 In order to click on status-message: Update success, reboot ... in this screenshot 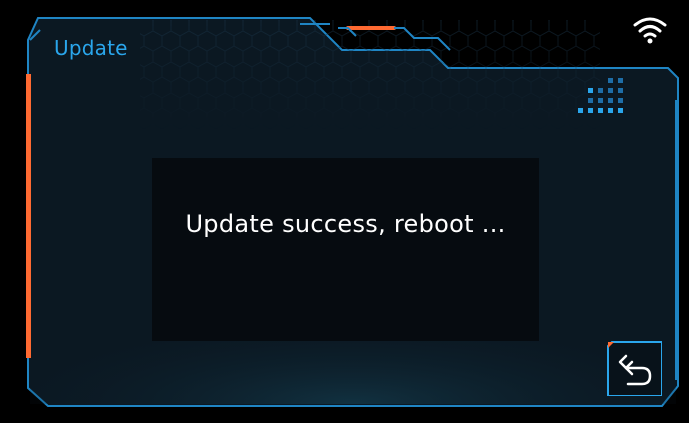, I will do `click(345, 224)`.